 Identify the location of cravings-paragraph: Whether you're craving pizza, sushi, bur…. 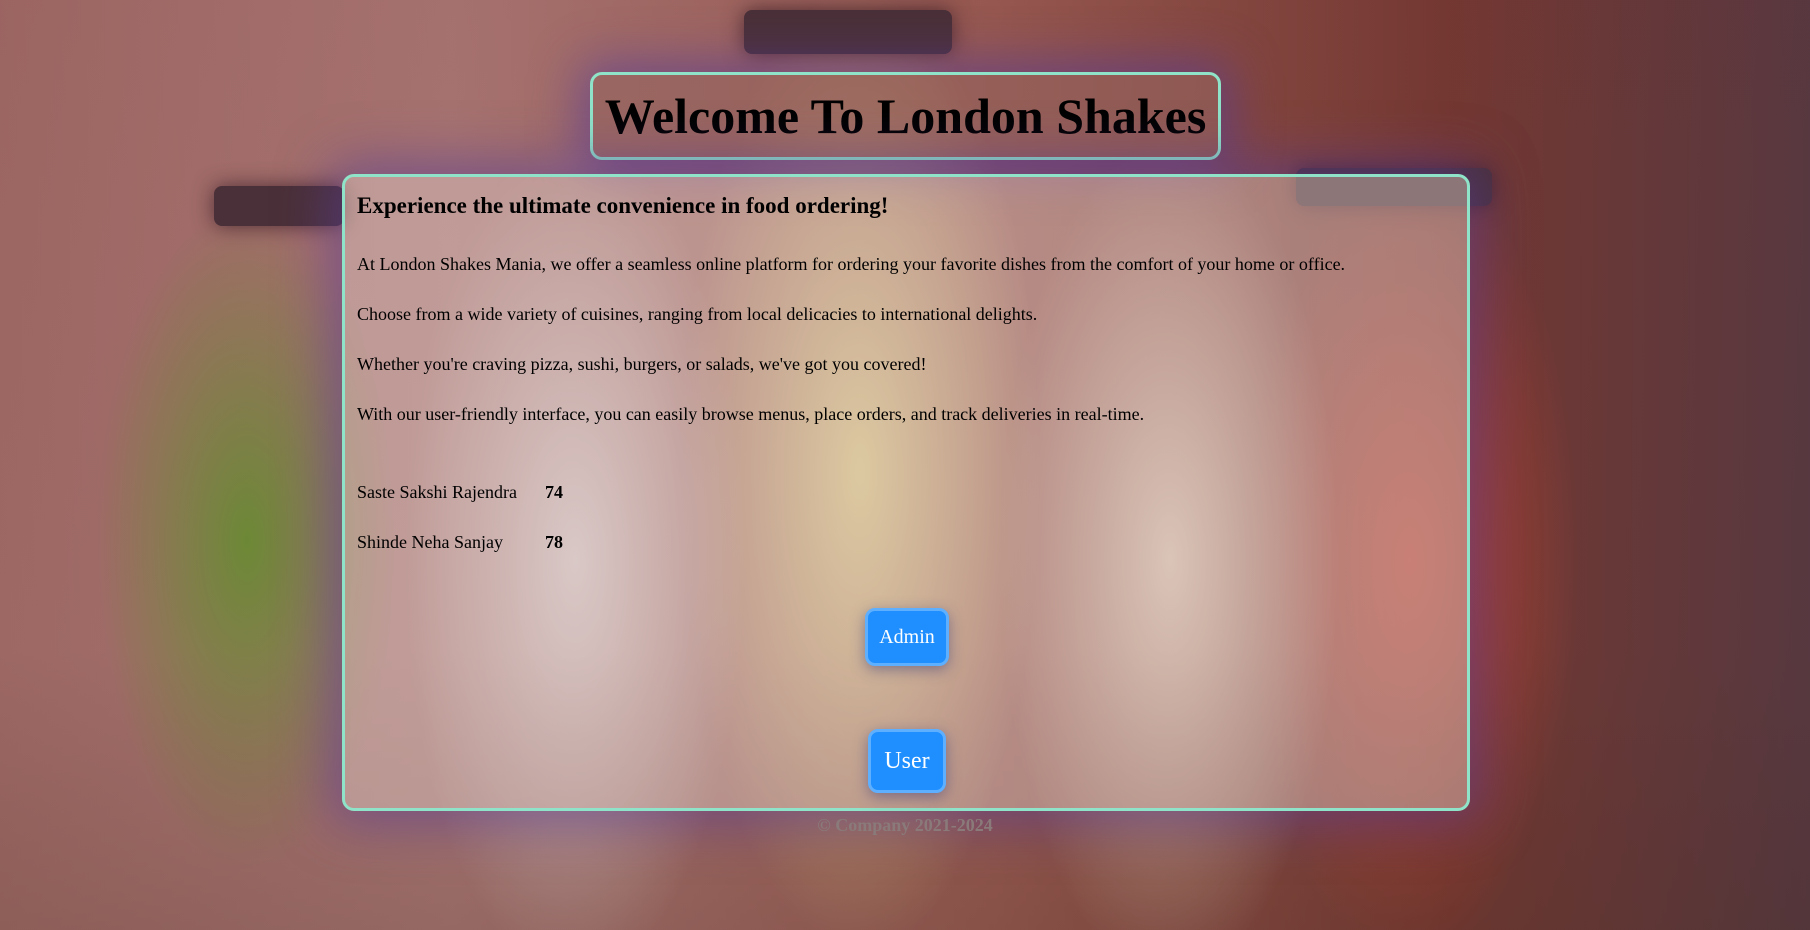
(642, 364).